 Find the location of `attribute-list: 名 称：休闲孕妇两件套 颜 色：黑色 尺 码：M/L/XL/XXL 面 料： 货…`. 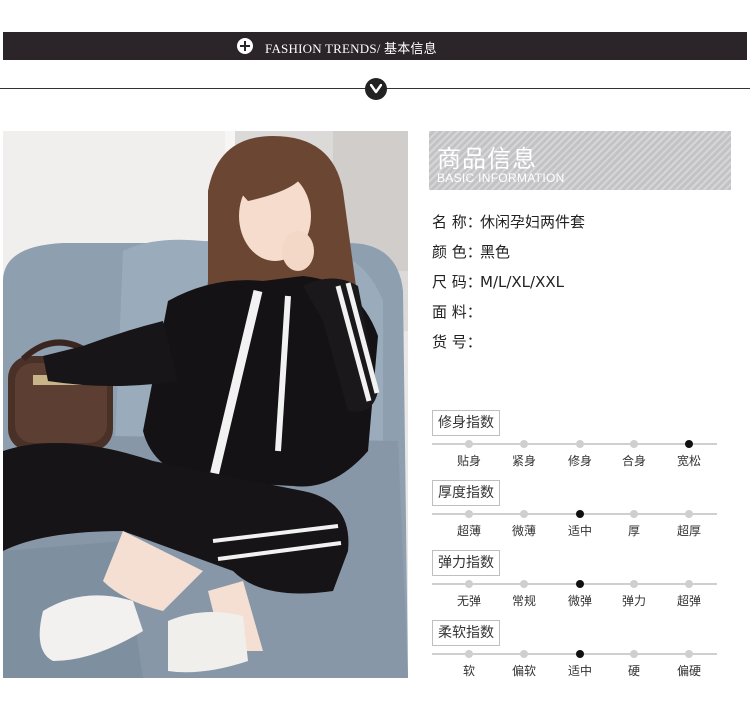

attribute-list: 名 称：休闲孕妇两件套 颜 色：黑色 尺 码：M/L/XL/XXL 面 料： 货… is located at coordinates (508, 287).